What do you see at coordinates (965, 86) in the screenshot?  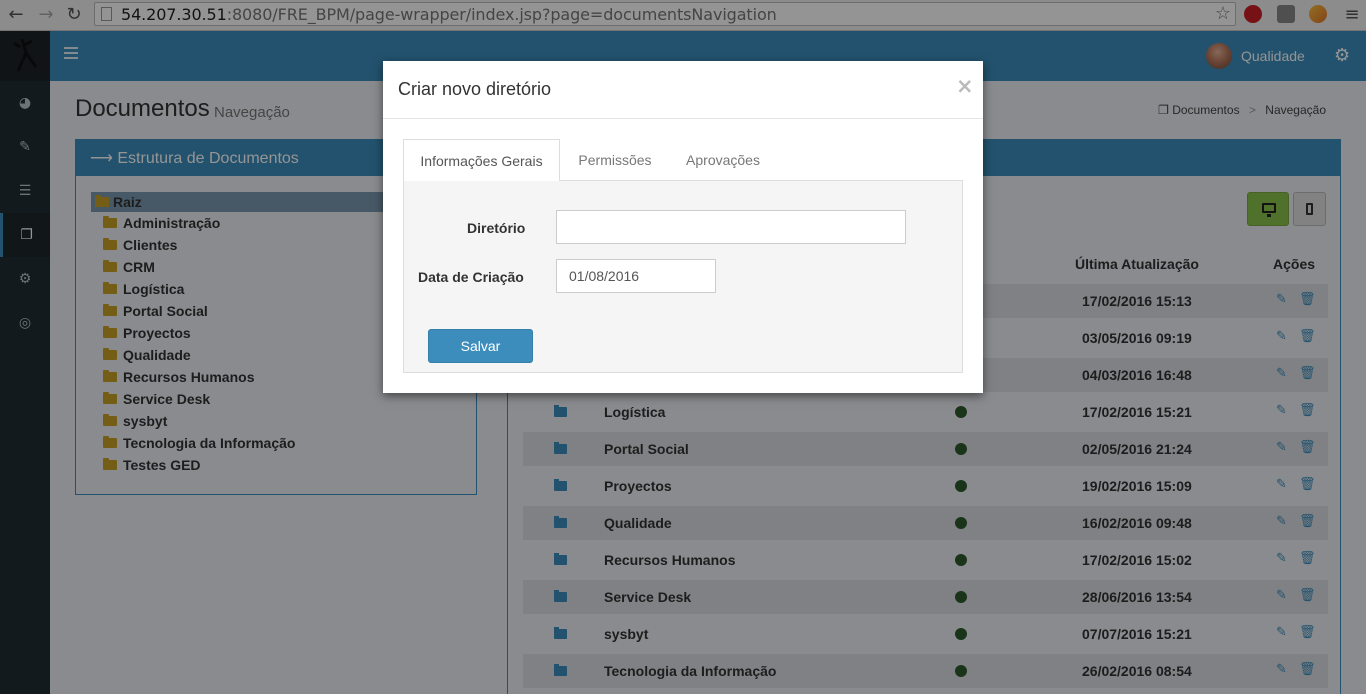 I see `close-icon: ×` at bounding box center [965, 86].